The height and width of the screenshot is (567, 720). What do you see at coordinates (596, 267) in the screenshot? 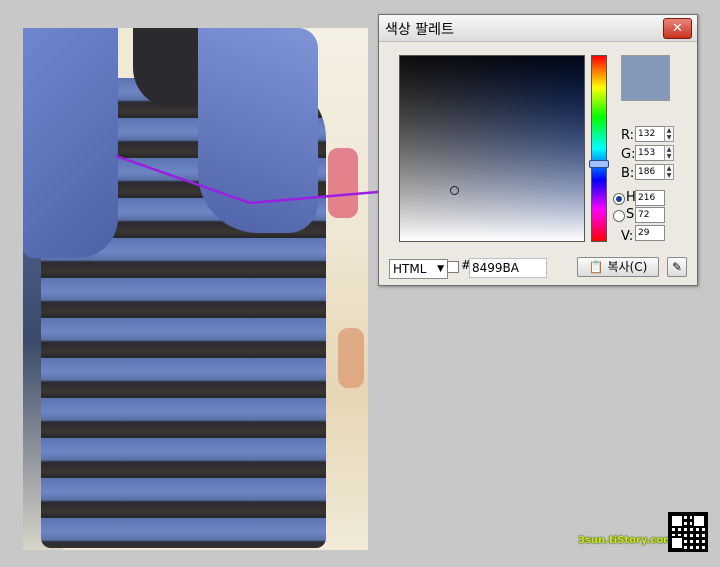
I see `clipboard-icon: 📋` at bounding box center [596, 267].